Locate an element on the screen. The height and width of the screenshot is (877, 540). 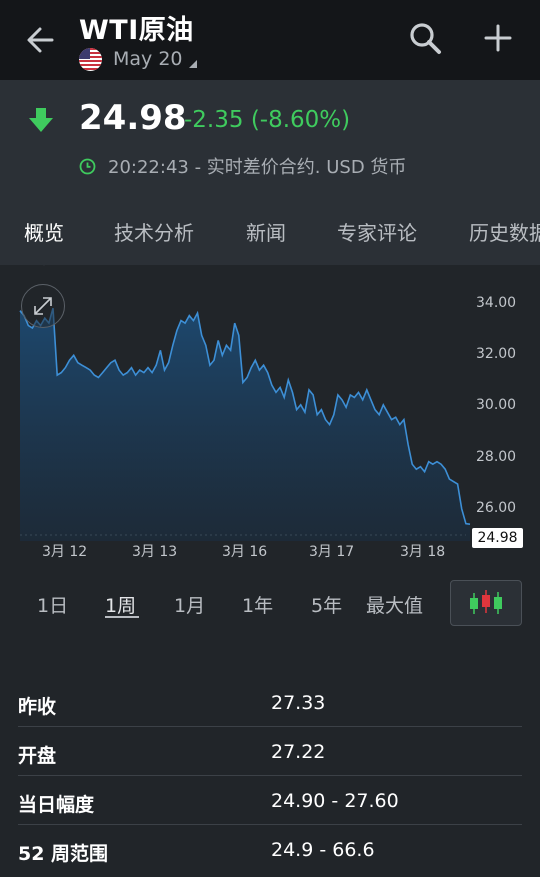
range-1y: 1年 is located at coordinates (257, 604).